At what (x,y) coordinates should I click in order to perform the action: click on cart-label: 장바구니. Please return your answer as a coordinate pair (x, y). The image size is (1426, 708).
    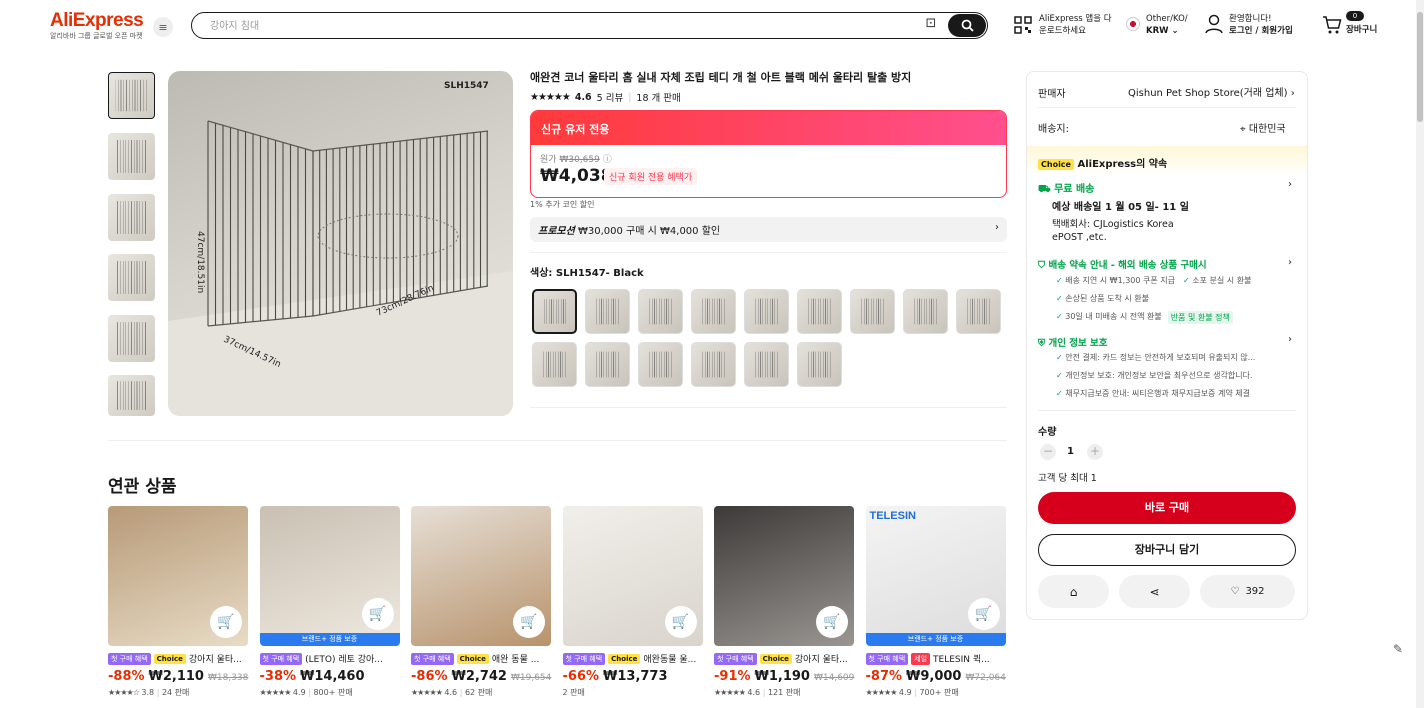
    Looking at the image, I should click on (1361, 30).